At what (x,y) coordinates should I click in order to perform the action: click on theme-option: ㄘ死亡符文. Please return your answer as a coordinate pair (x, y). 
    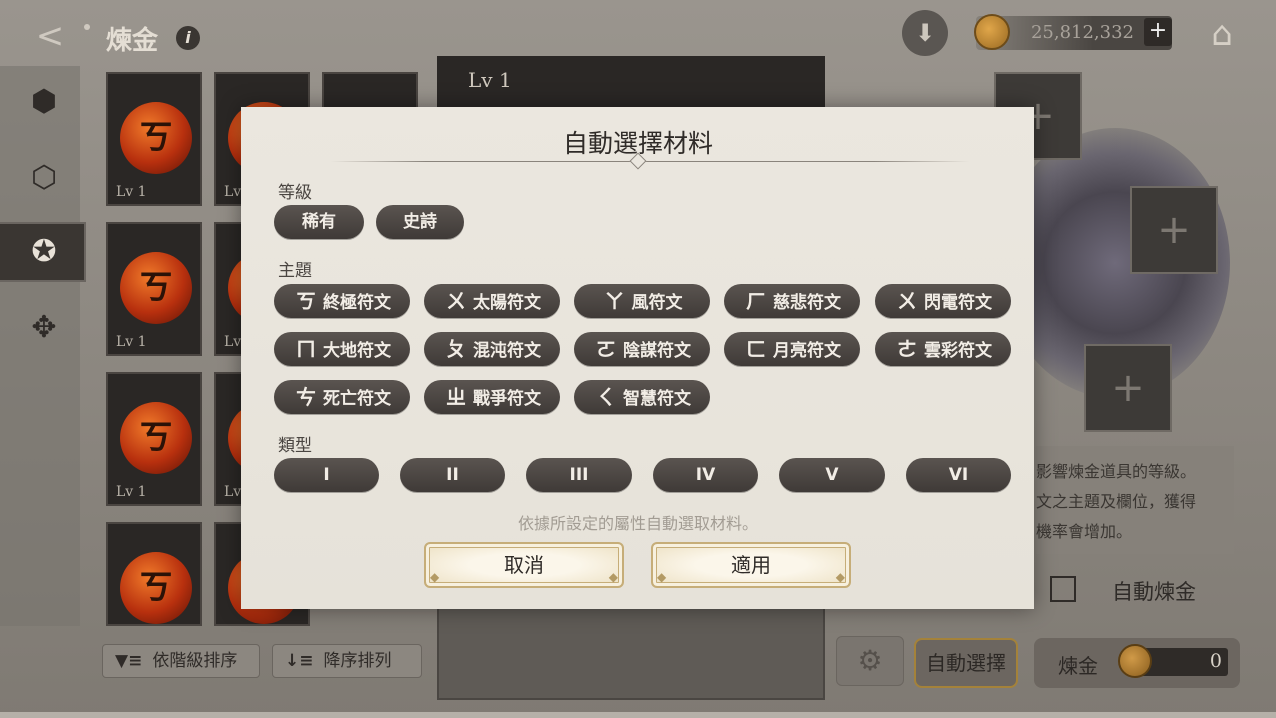
    Looking at the image, I should click on (342, 397).